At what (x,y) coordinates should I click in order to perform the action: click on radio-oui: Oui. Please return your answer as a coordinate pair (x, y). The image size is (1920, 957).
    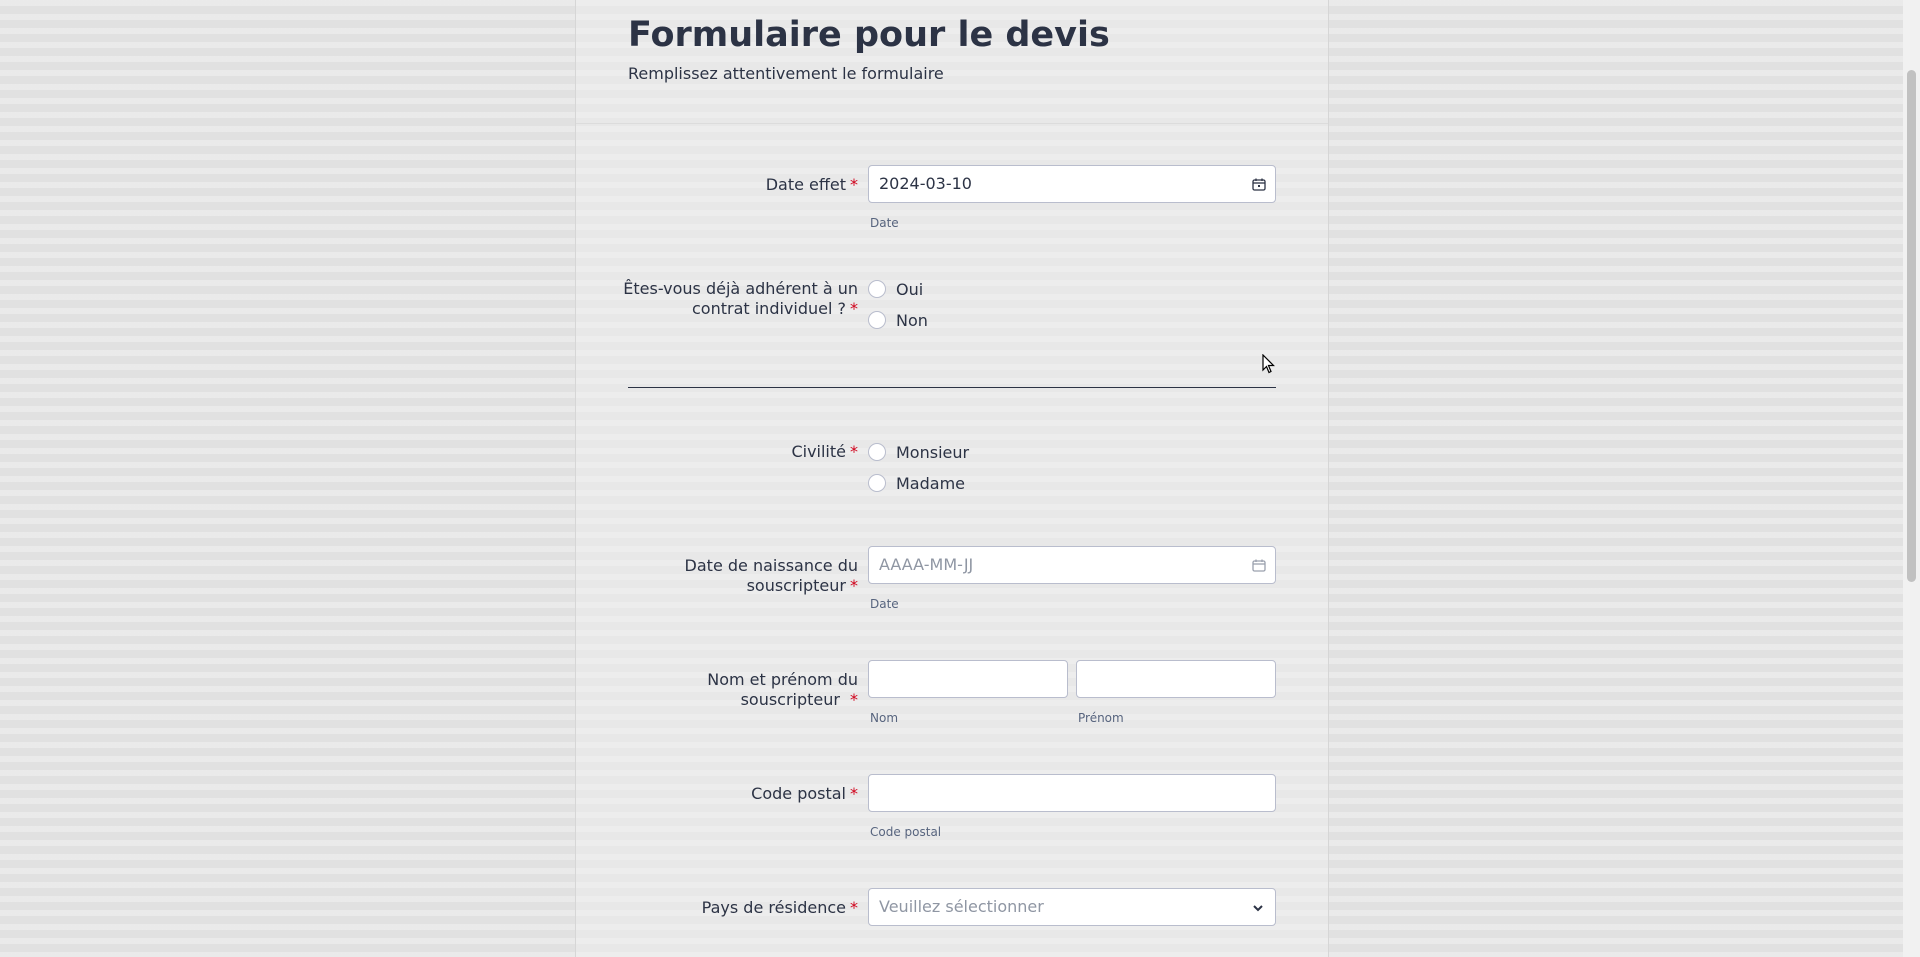
    Looking at the image, I should click on (895, 289).